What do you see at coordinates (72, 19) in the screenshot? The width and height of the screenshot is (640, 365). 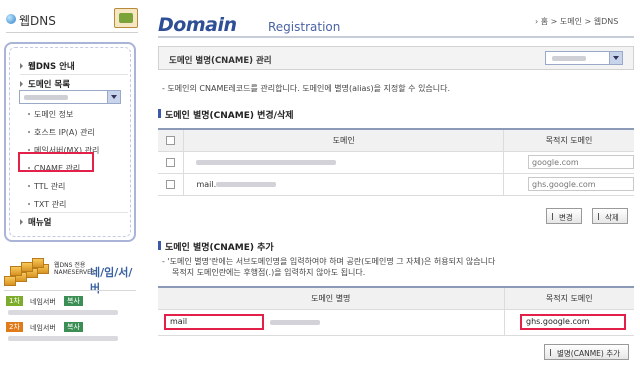 I see `sidebar-logo: 웹DNS` at bounding box center [72, 19].